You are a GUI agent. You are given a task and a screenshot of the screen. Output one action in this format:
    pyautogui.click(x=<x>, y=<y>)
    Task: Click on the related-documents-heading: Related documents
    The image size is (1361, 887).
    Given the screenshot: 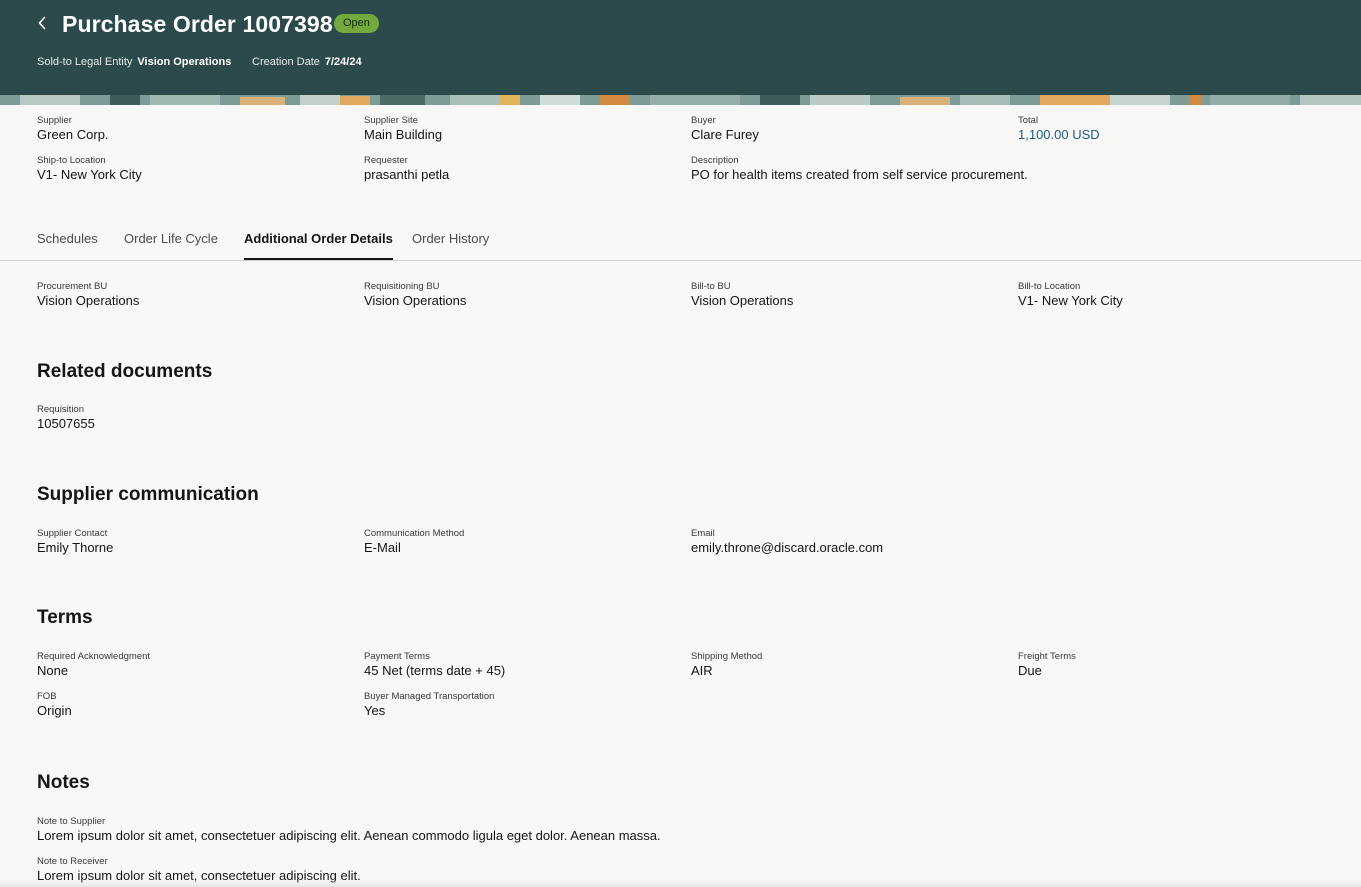 What is the action you would take?
    pyautogui.click(x=125, y=371)
    